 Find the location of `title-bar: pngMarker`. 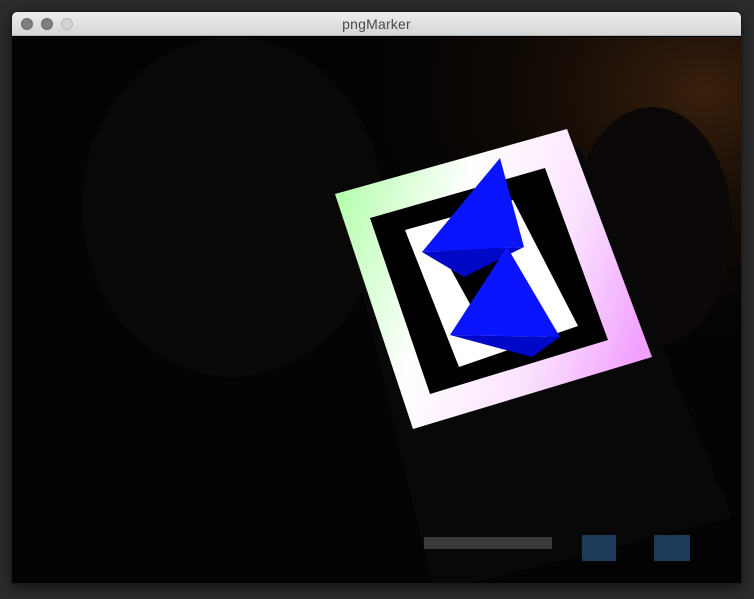

title-bar: pngMarker is located at coordinates (376, 24).